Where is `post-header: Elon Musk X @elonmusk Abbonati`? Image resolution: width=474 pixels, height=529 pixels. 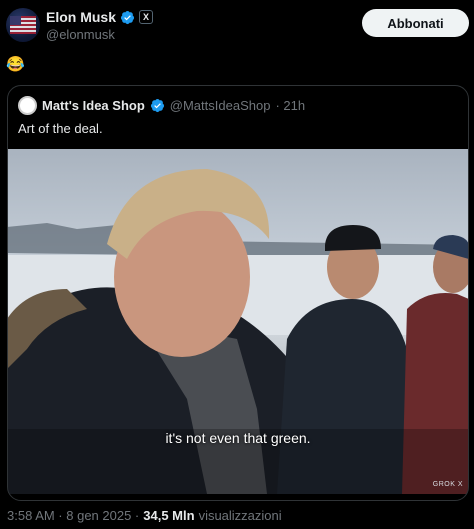
post-header: Elon Musk X @elonmusk Abbonati is located at coordinates (237, 26).